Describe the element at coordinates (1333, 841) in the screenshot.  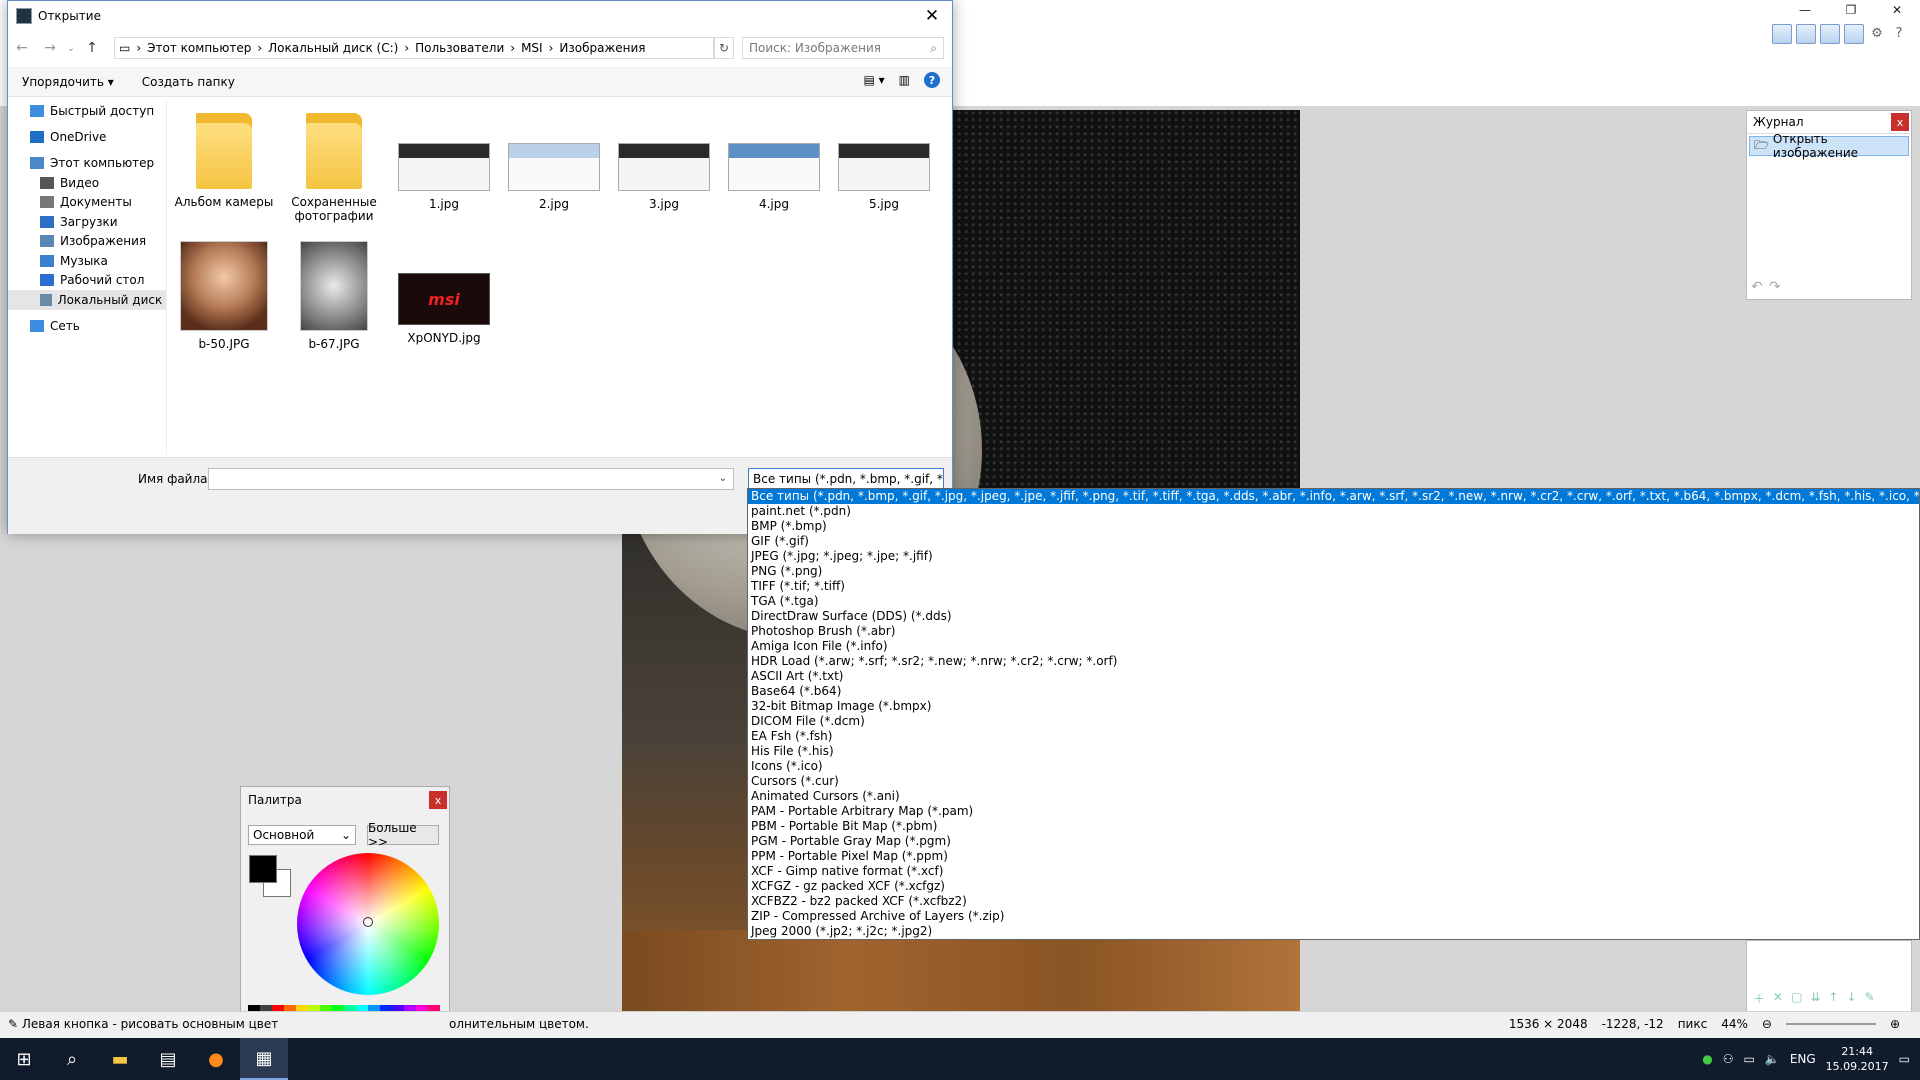
I see `filetype-option: PGM - Portable Gray Map (*.pgm)` at that location.